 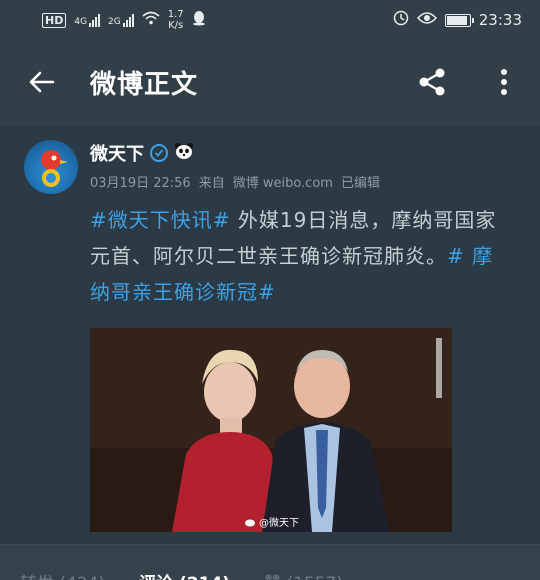 I want to click on weibo-logo-icon, so click(x=250, y=522).